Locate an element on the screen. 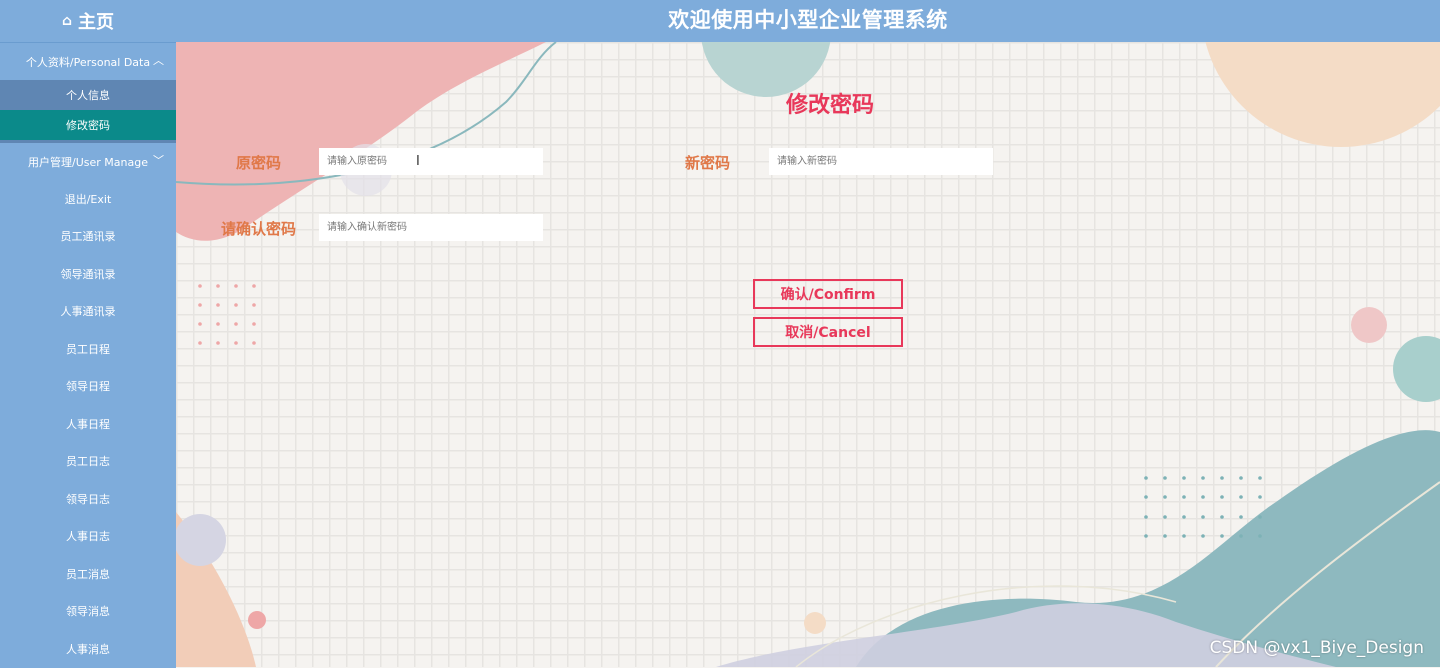 The image size is (1440, 668). text-cursor-icon: I is located at coordinates (418, 161).